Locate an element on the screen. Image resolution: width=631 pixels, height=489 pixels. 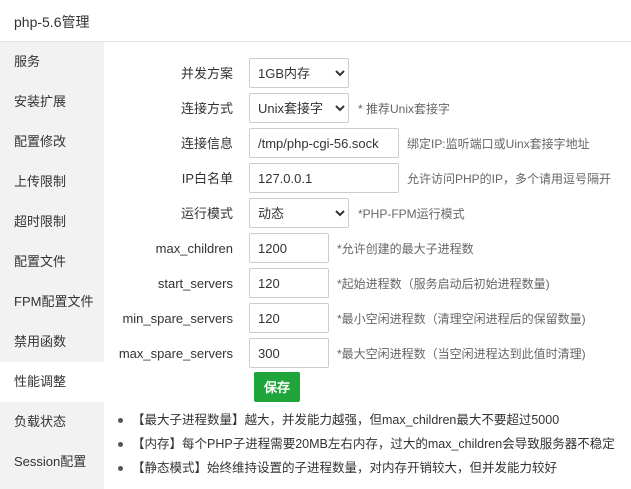
concurrency-row: 并发方案 1GB内存 is located at coordinates (367, 74).